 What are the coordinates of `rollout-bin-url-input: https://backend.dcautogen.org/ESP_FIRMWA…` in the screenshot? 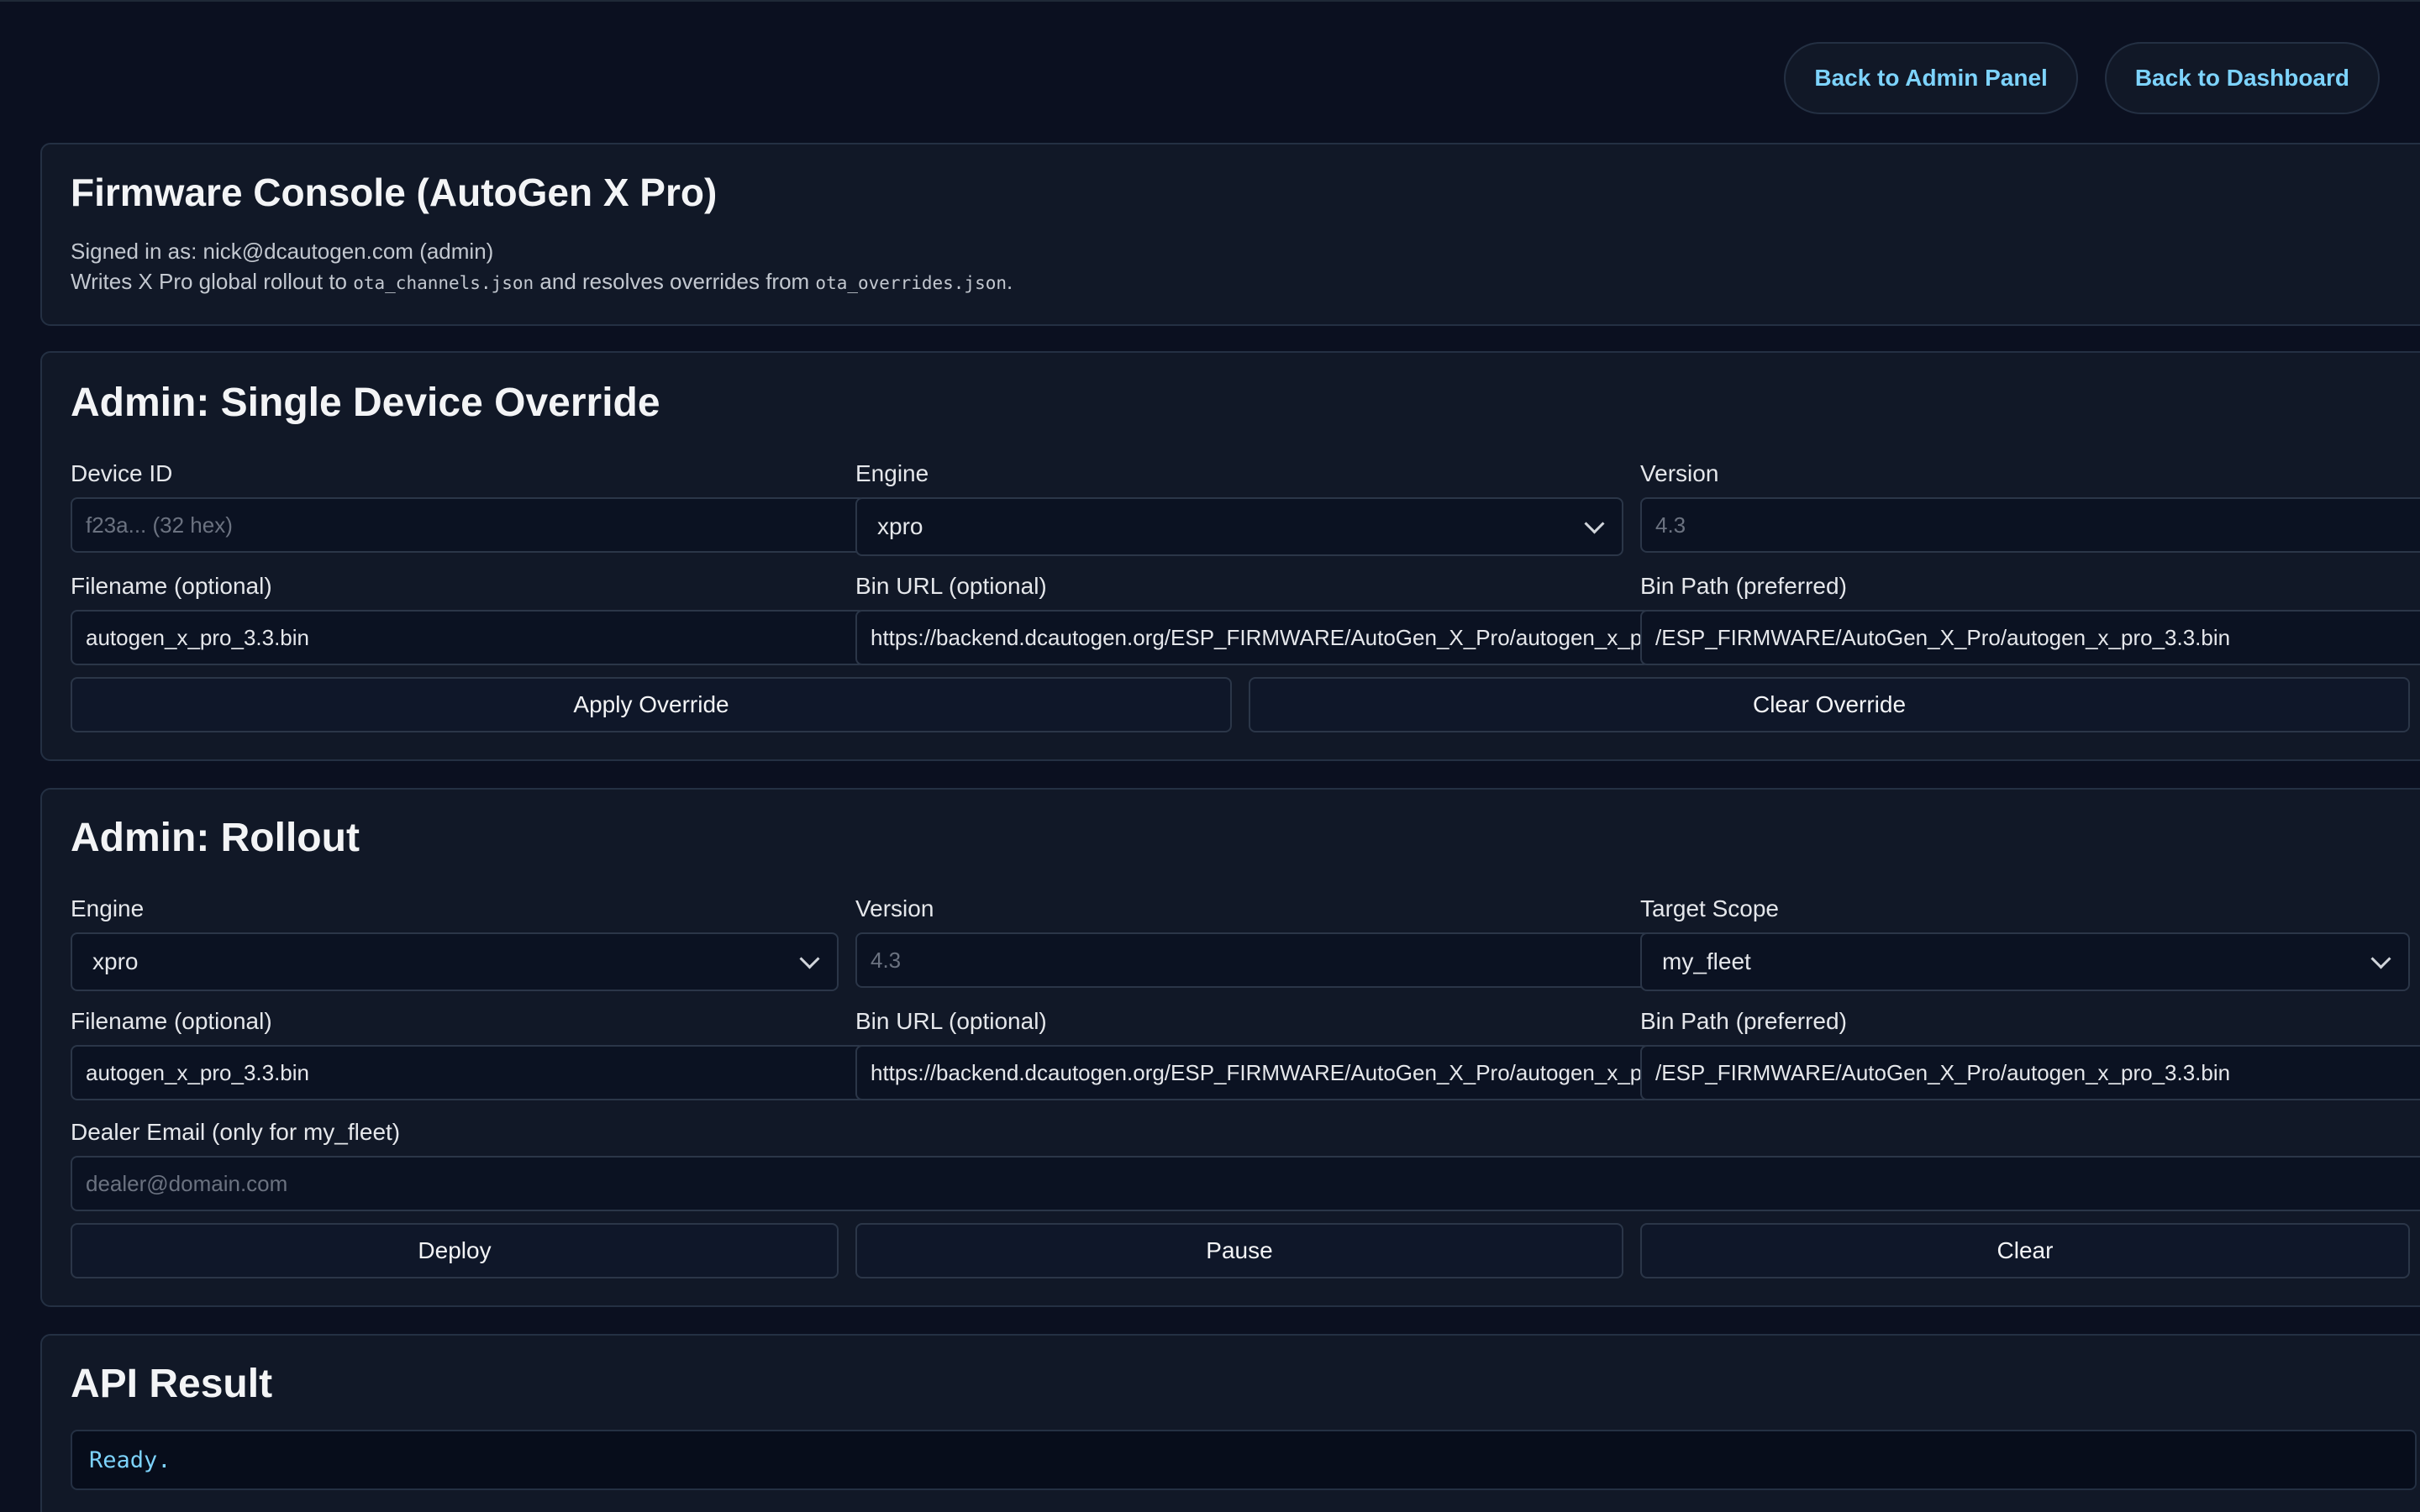 It's located at (1253, 1072).